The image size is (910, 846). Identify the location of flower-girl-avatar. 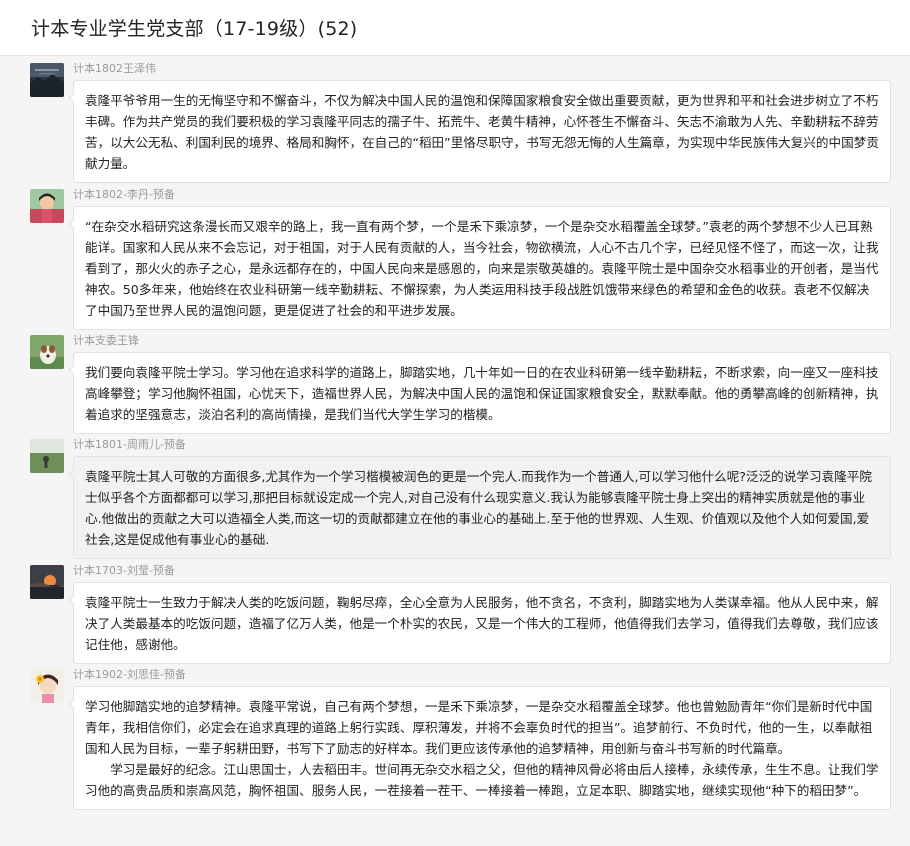
(47, 686).